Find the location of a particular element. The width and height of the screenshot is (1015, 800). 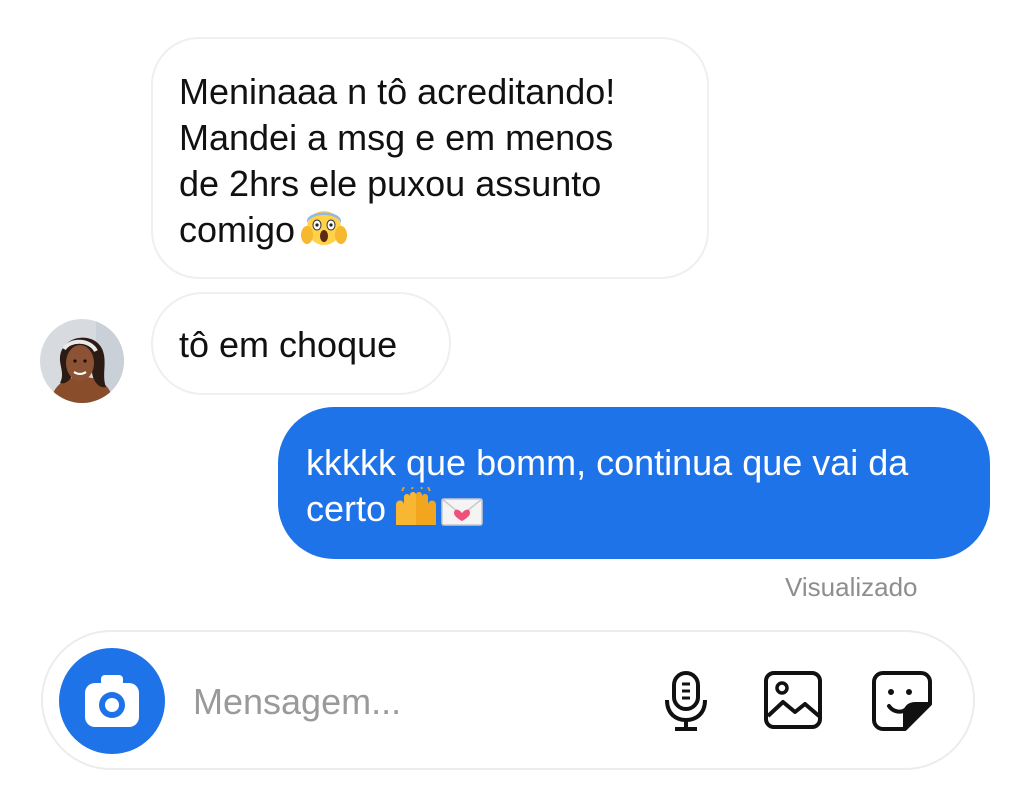

camera-icon is located at coordinates (112, 701).